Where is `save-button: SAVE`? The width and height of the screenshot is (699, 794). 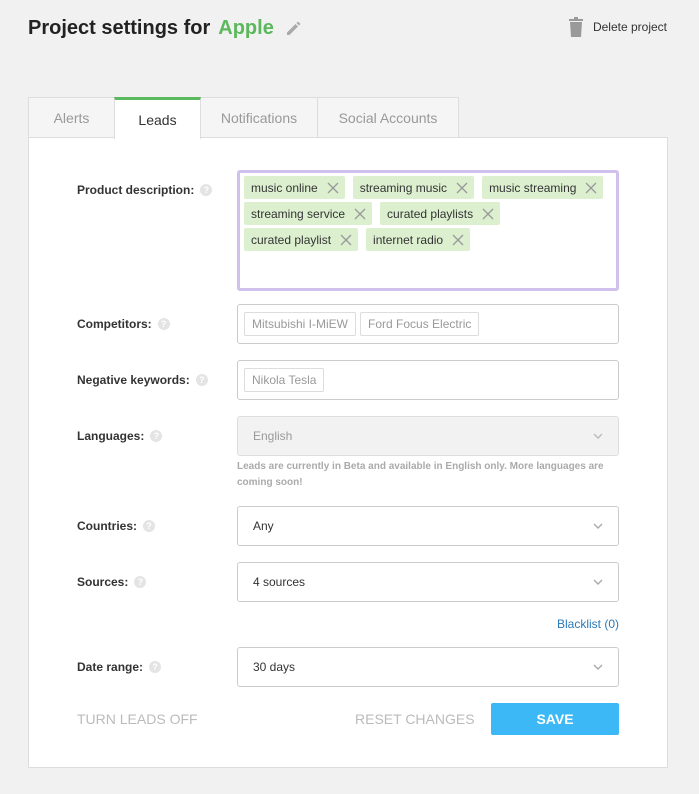 save-button: SAVE is located at coordinates (555, 719).